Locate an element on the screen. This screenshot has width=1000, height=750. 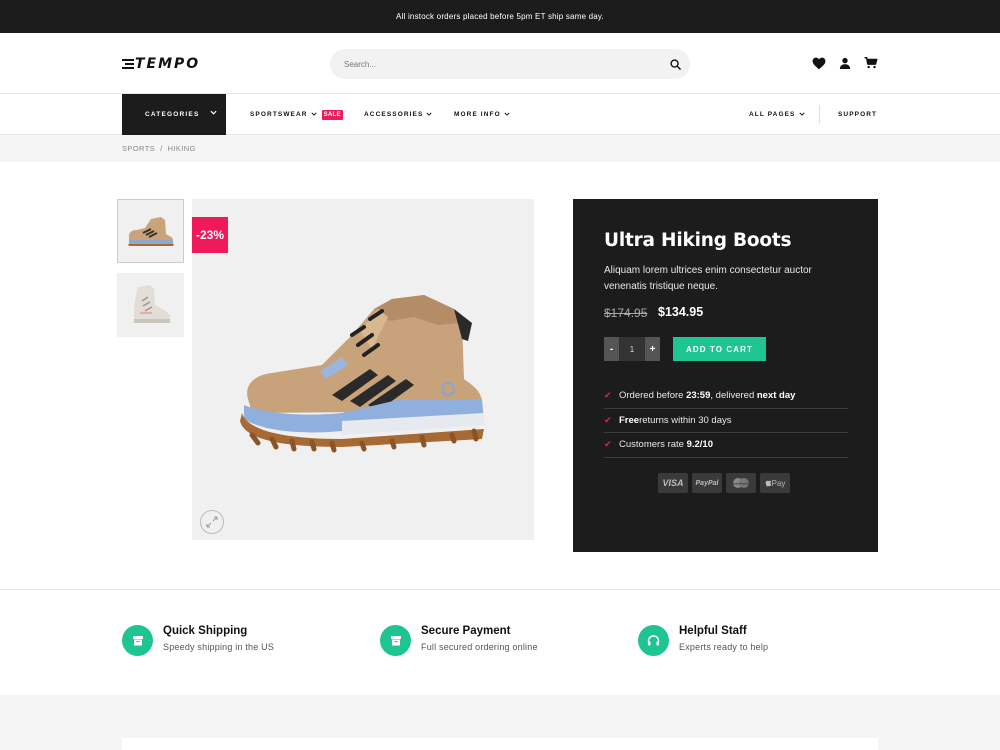
footer-card is located at coordinates (500, 744).